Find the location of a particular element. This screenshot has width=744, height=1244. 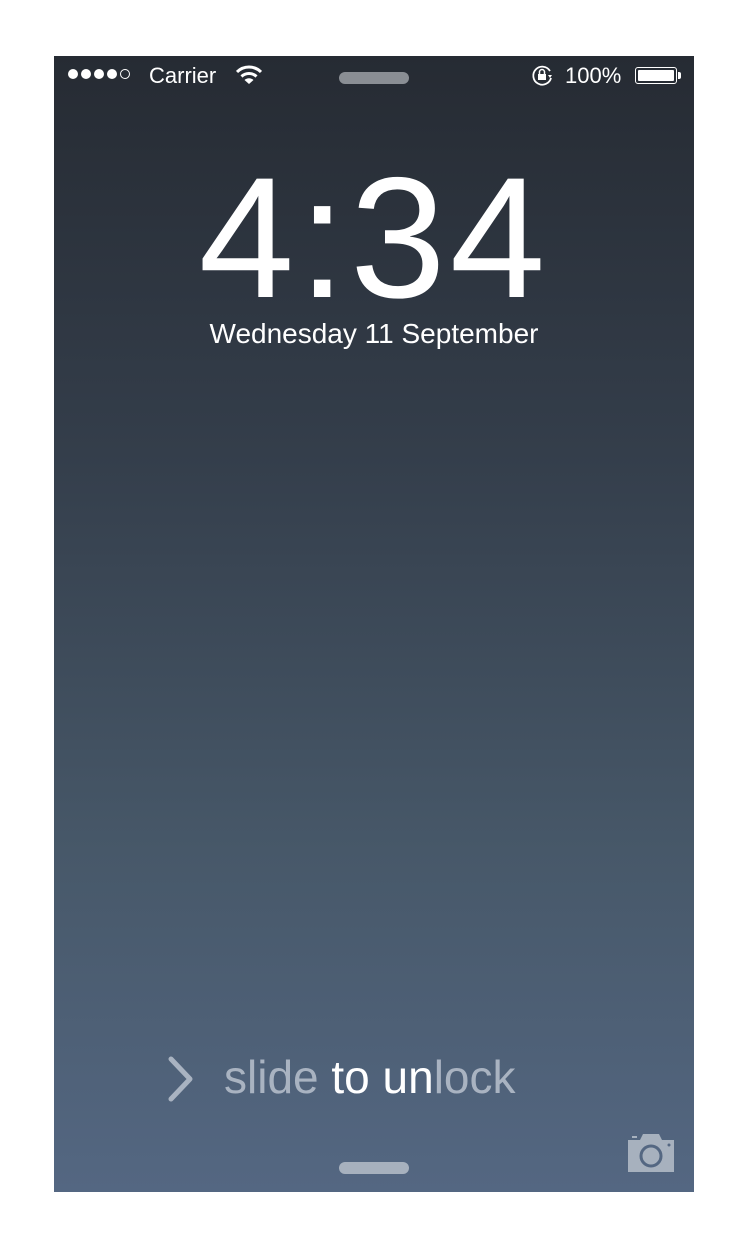

slide-text-prefix: slide is located at coordinates (278, 1077).